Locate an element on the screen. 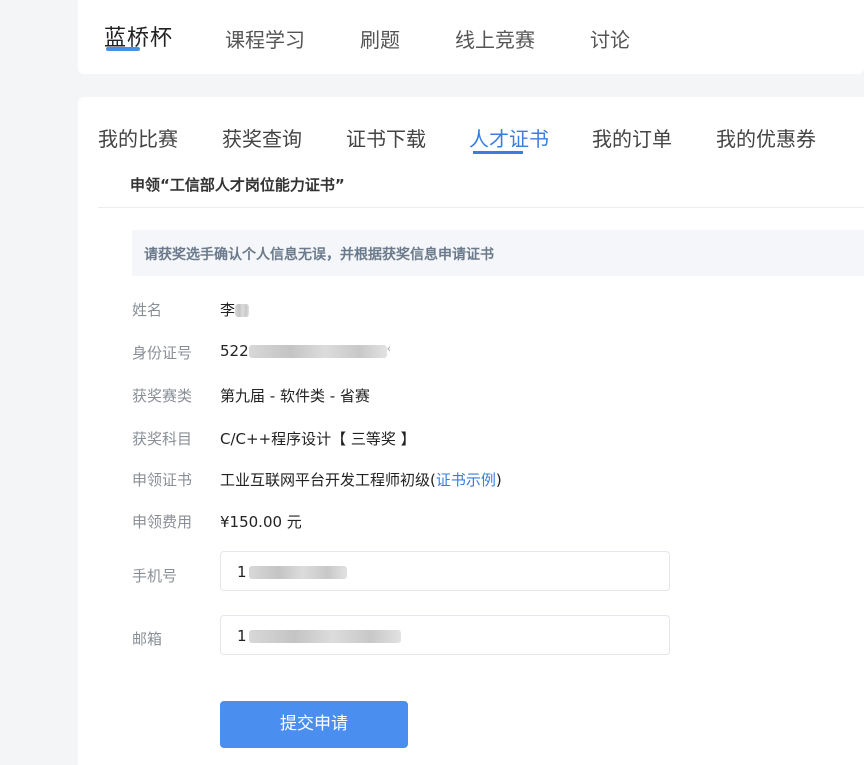 The height and width of the screenshot is (765, 864). fee-label: 申领费用 is located at coordinates (162, 522).